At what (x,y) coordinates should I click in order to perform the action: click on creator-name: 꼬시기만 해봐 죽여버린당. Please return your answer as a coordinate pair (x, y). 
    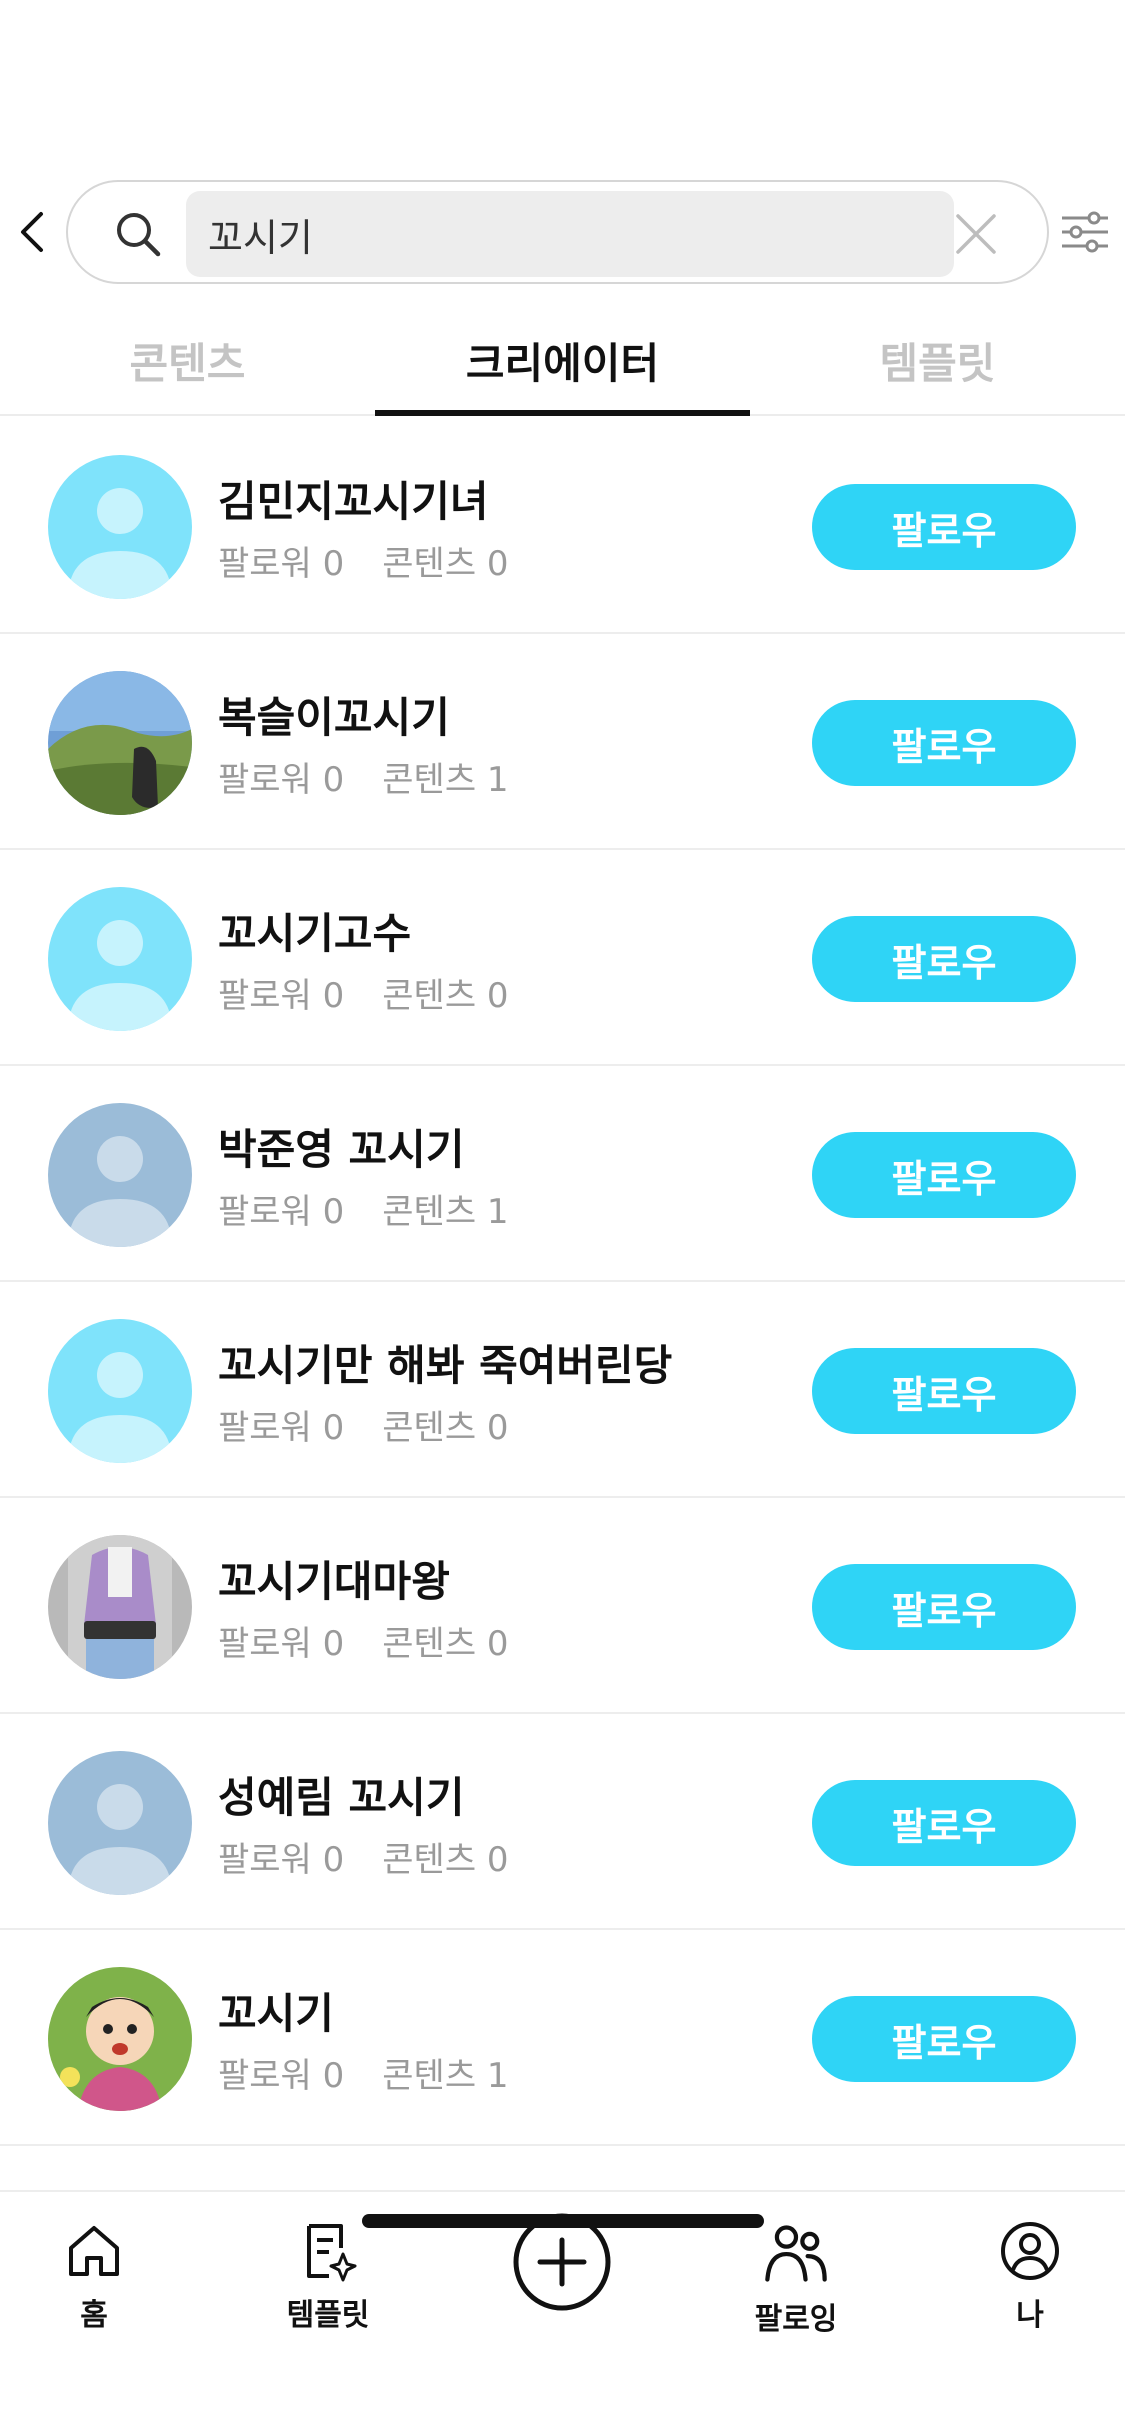
    Looking at the image, I should click on (445, 1365).